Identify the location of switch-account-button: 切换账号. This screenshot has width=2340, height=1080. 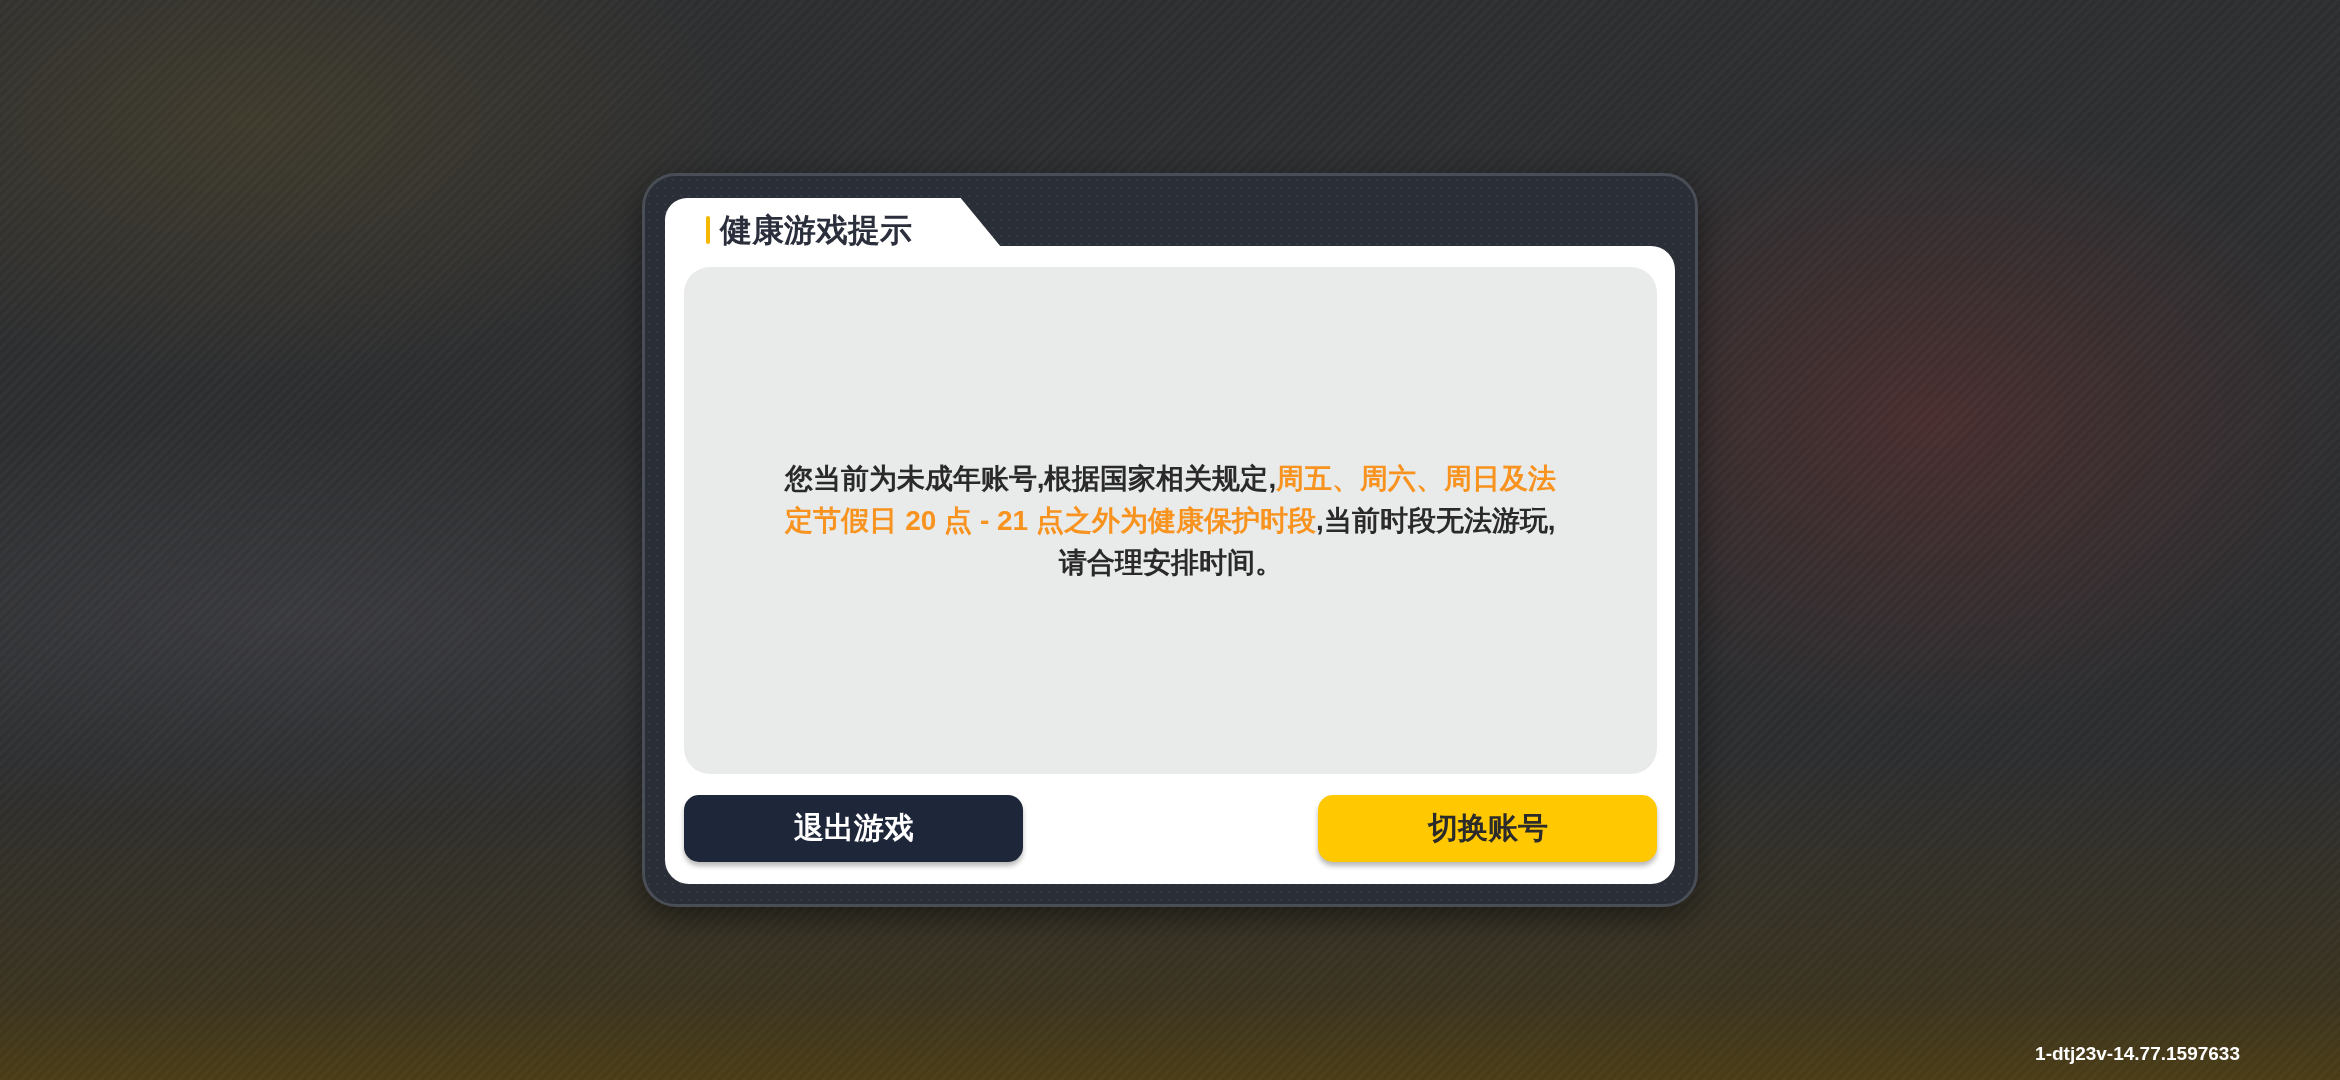
(1487, 828).